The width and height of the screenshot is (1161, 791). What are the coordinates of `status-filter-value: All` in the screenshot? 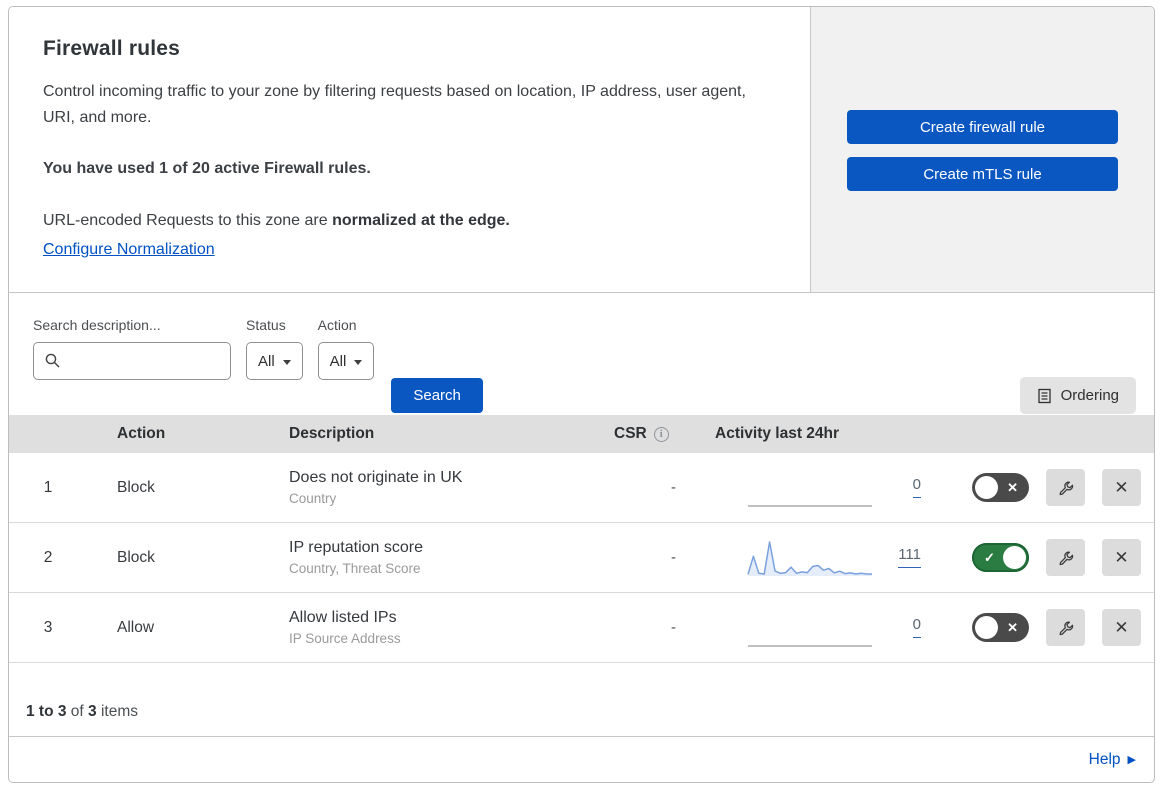 It's located at (266, 361).